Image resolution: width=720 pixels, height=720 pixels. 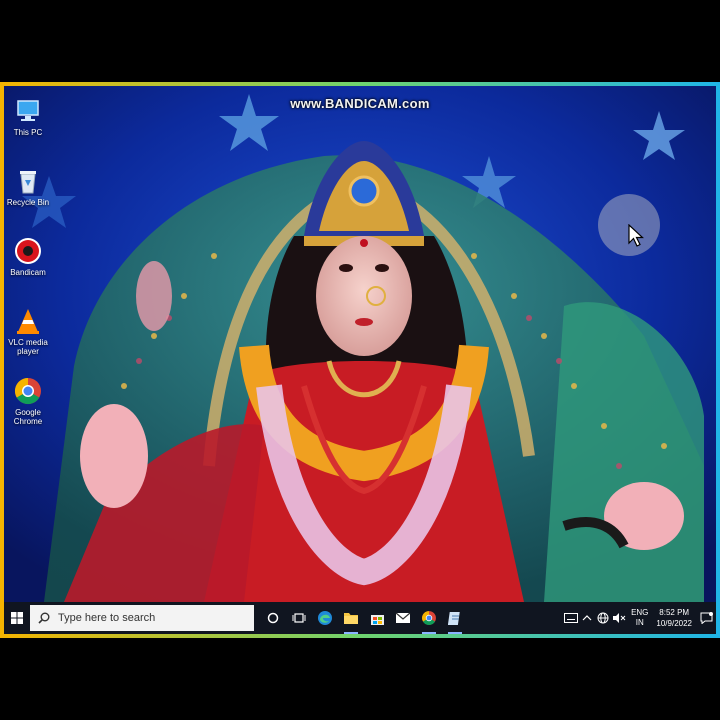 I want to click on keyboard-button, so click(x=571, y=618).